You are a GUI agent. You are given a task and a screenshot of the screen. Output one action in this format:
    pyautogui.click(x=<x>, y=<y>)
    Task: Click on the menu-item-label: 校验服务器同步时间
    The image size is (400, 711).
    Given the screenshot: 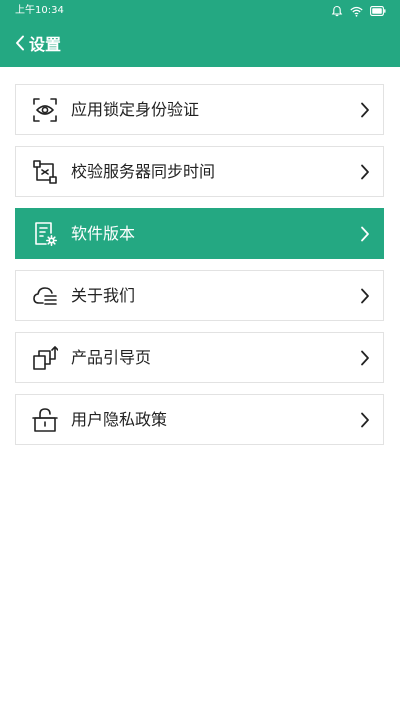 What is the action you would take?
    pyautogui.click(x=143, y=171)
    